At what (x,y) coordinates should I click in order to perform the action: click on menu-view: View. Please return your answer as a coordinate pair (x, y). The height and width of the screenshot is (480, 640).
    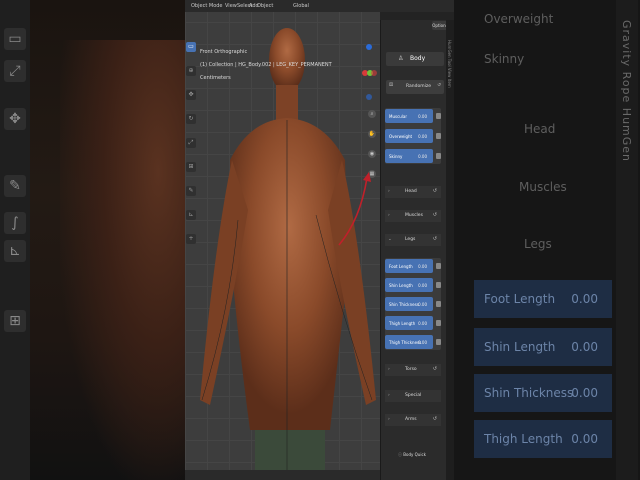
    Looking at the image, I should click on (231, 6).